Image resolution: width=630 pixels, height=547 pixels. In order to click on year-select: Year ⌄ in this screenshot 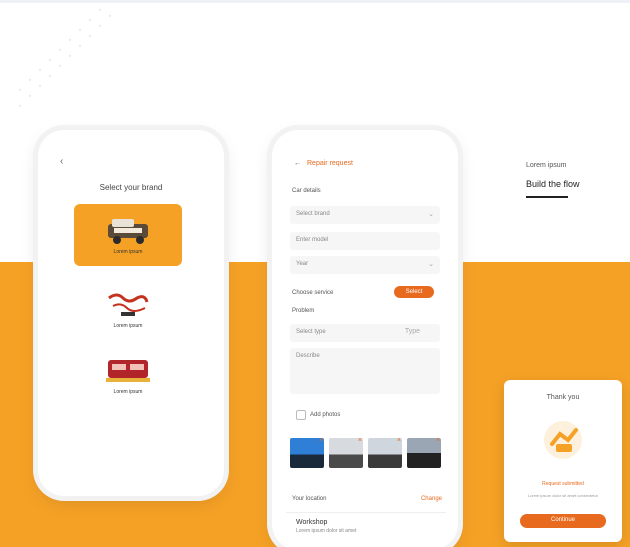, I will do `click(365, 265)`.